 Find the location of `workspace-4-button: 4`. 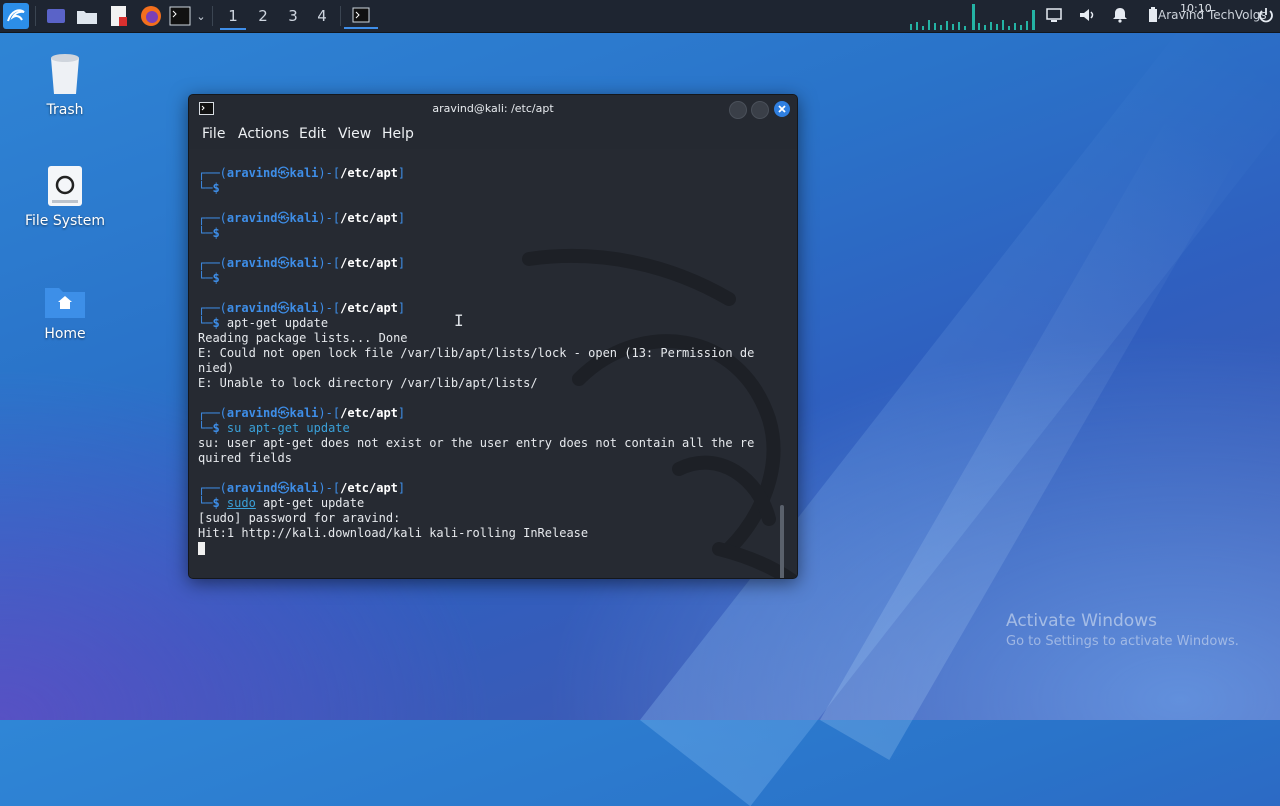

workspace-4-button: 4 is located at coordinates (322, 16).